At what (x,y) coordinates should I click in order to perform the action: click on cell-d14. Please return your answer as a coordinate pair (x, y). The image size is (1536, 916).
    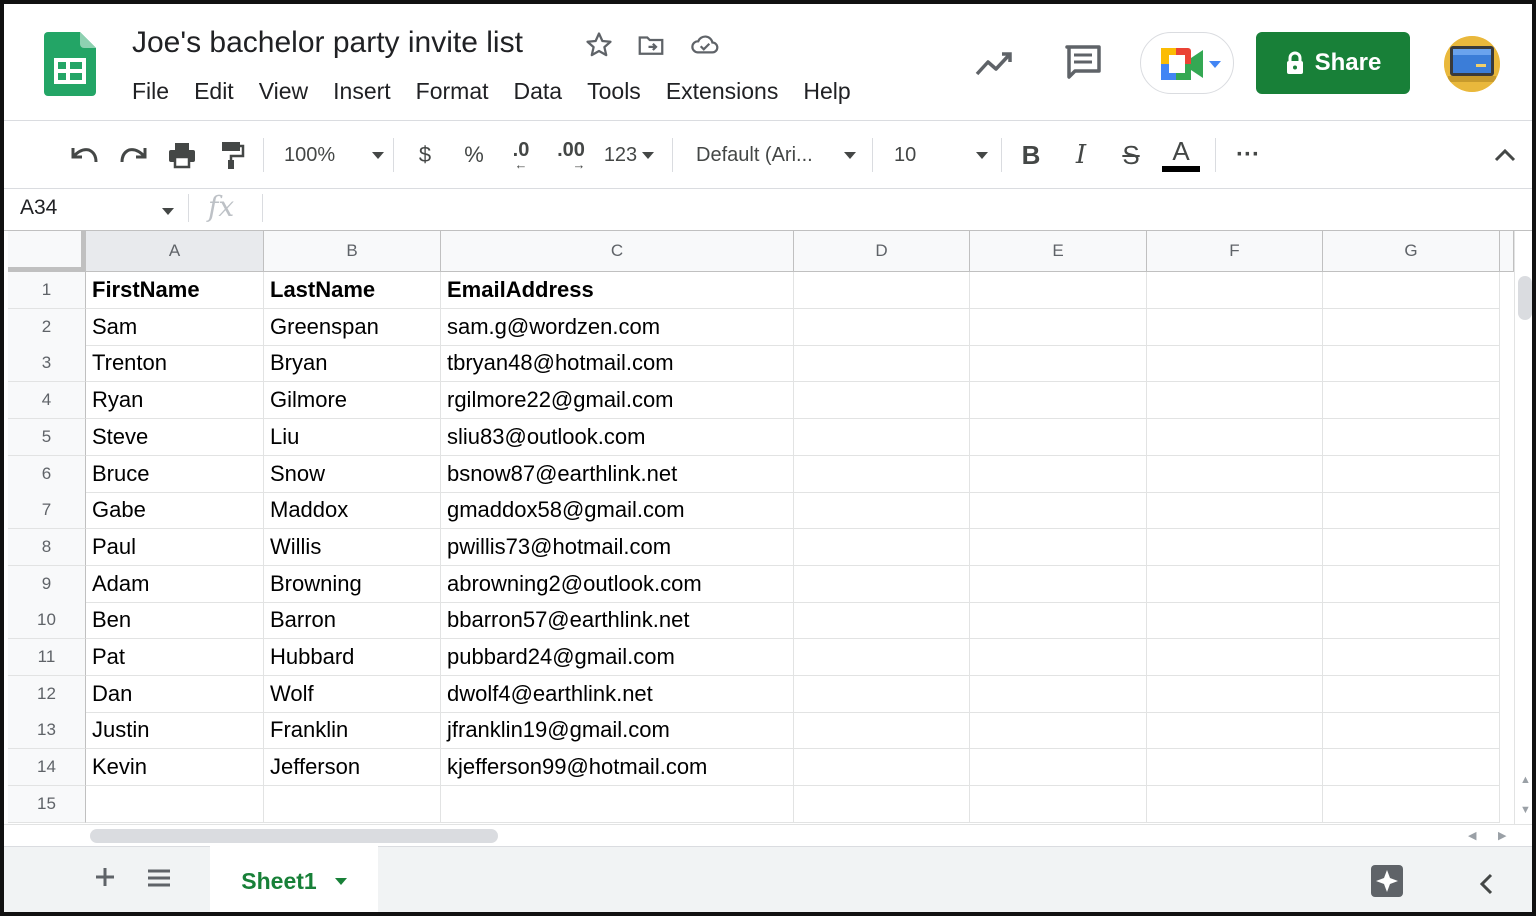
    Looking at the image, I should click on (882, 768).